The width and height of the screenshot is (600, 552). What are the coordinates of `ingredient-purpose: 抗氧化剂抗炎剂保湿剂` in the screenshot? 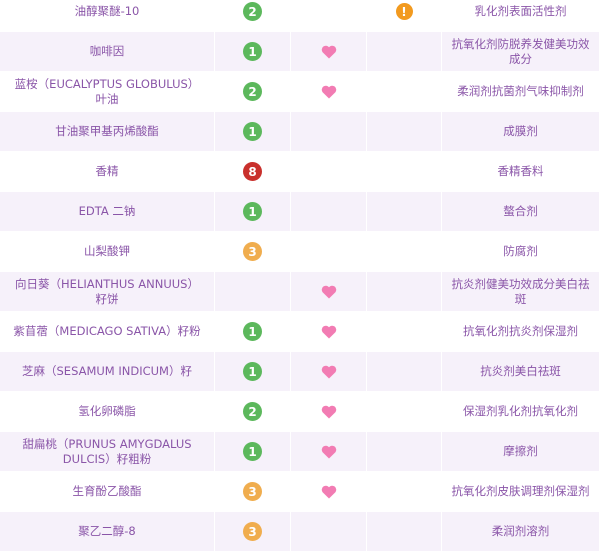 It's located at (521, 331).